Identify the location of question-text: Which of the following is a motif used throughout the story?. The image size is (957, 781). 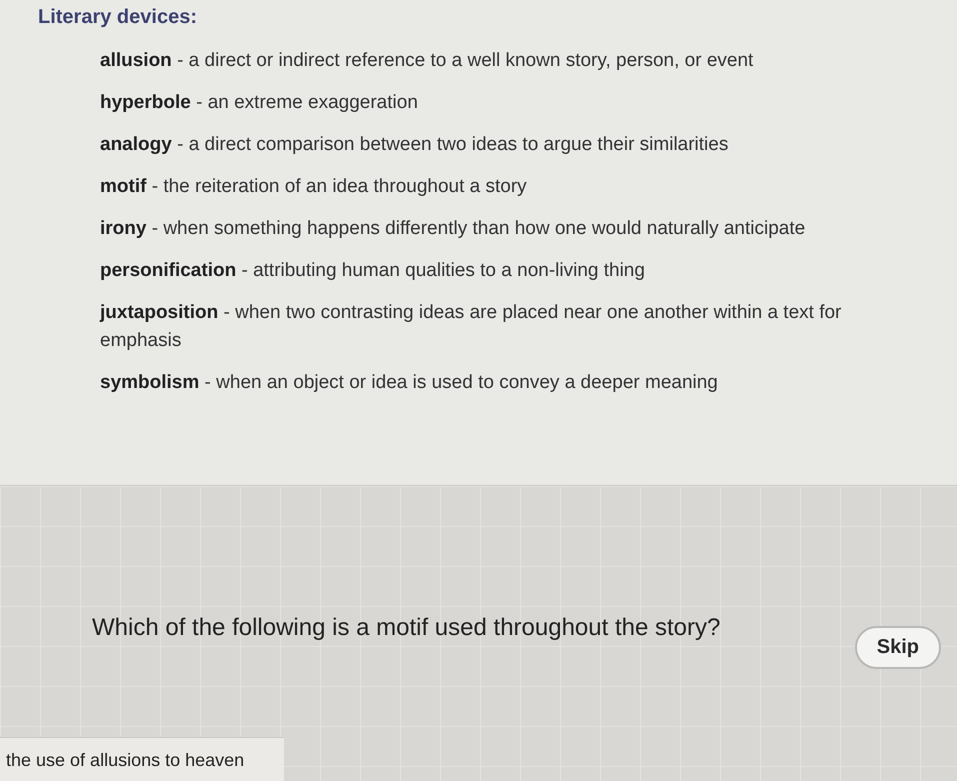
(406, 628).